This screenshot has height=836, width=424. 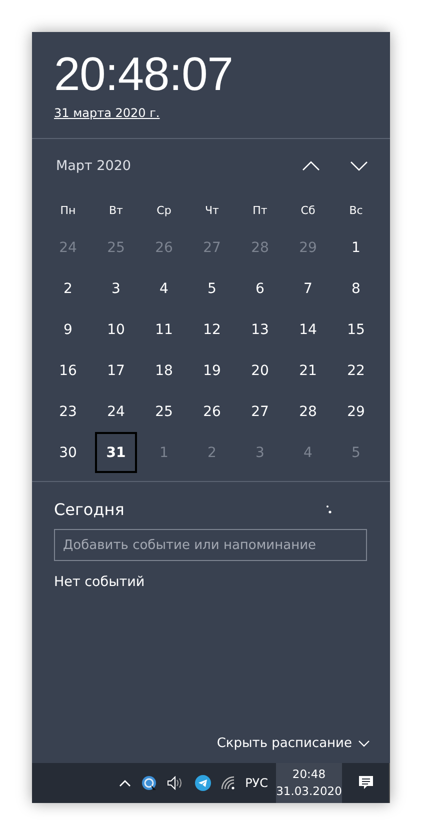 What do you see at coordinates (107, 113) in the screenshot?
I see `date-link: 31 марта 2020 г.` at bounding box center [107, 113].